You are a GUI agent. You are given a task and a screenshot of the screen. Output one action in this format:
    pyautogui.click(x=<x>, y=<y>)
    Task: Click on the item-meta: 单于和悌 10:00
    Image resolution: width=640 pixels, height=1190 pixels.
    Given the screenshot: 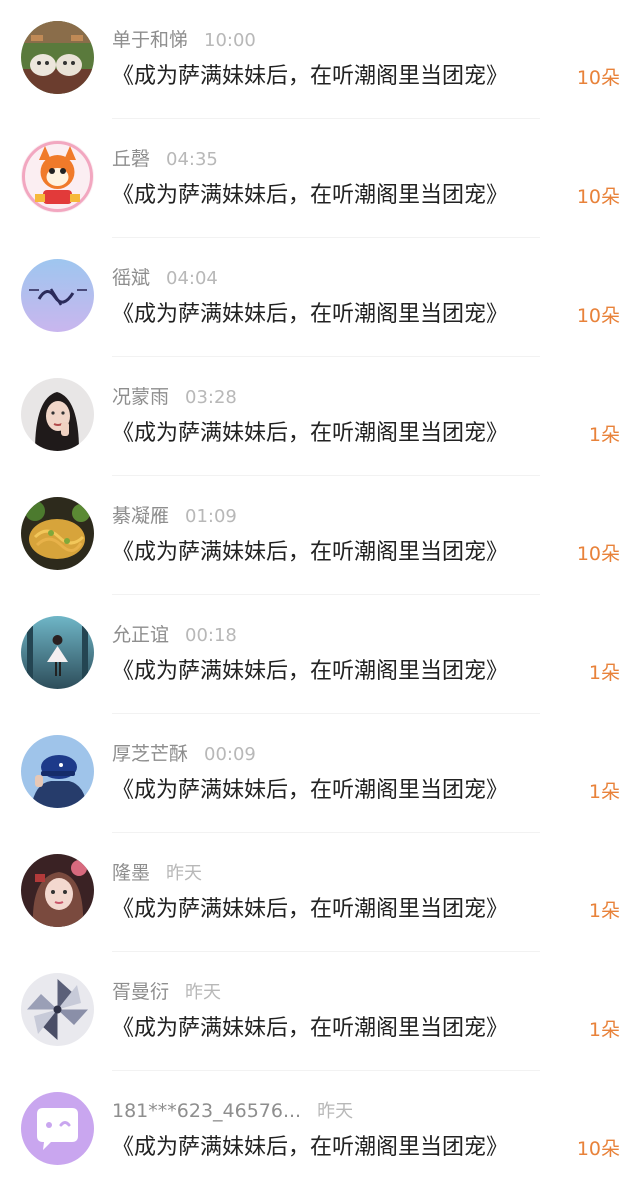 What is the action you would take?
    pyautogui.click(x=184, y=40)
    